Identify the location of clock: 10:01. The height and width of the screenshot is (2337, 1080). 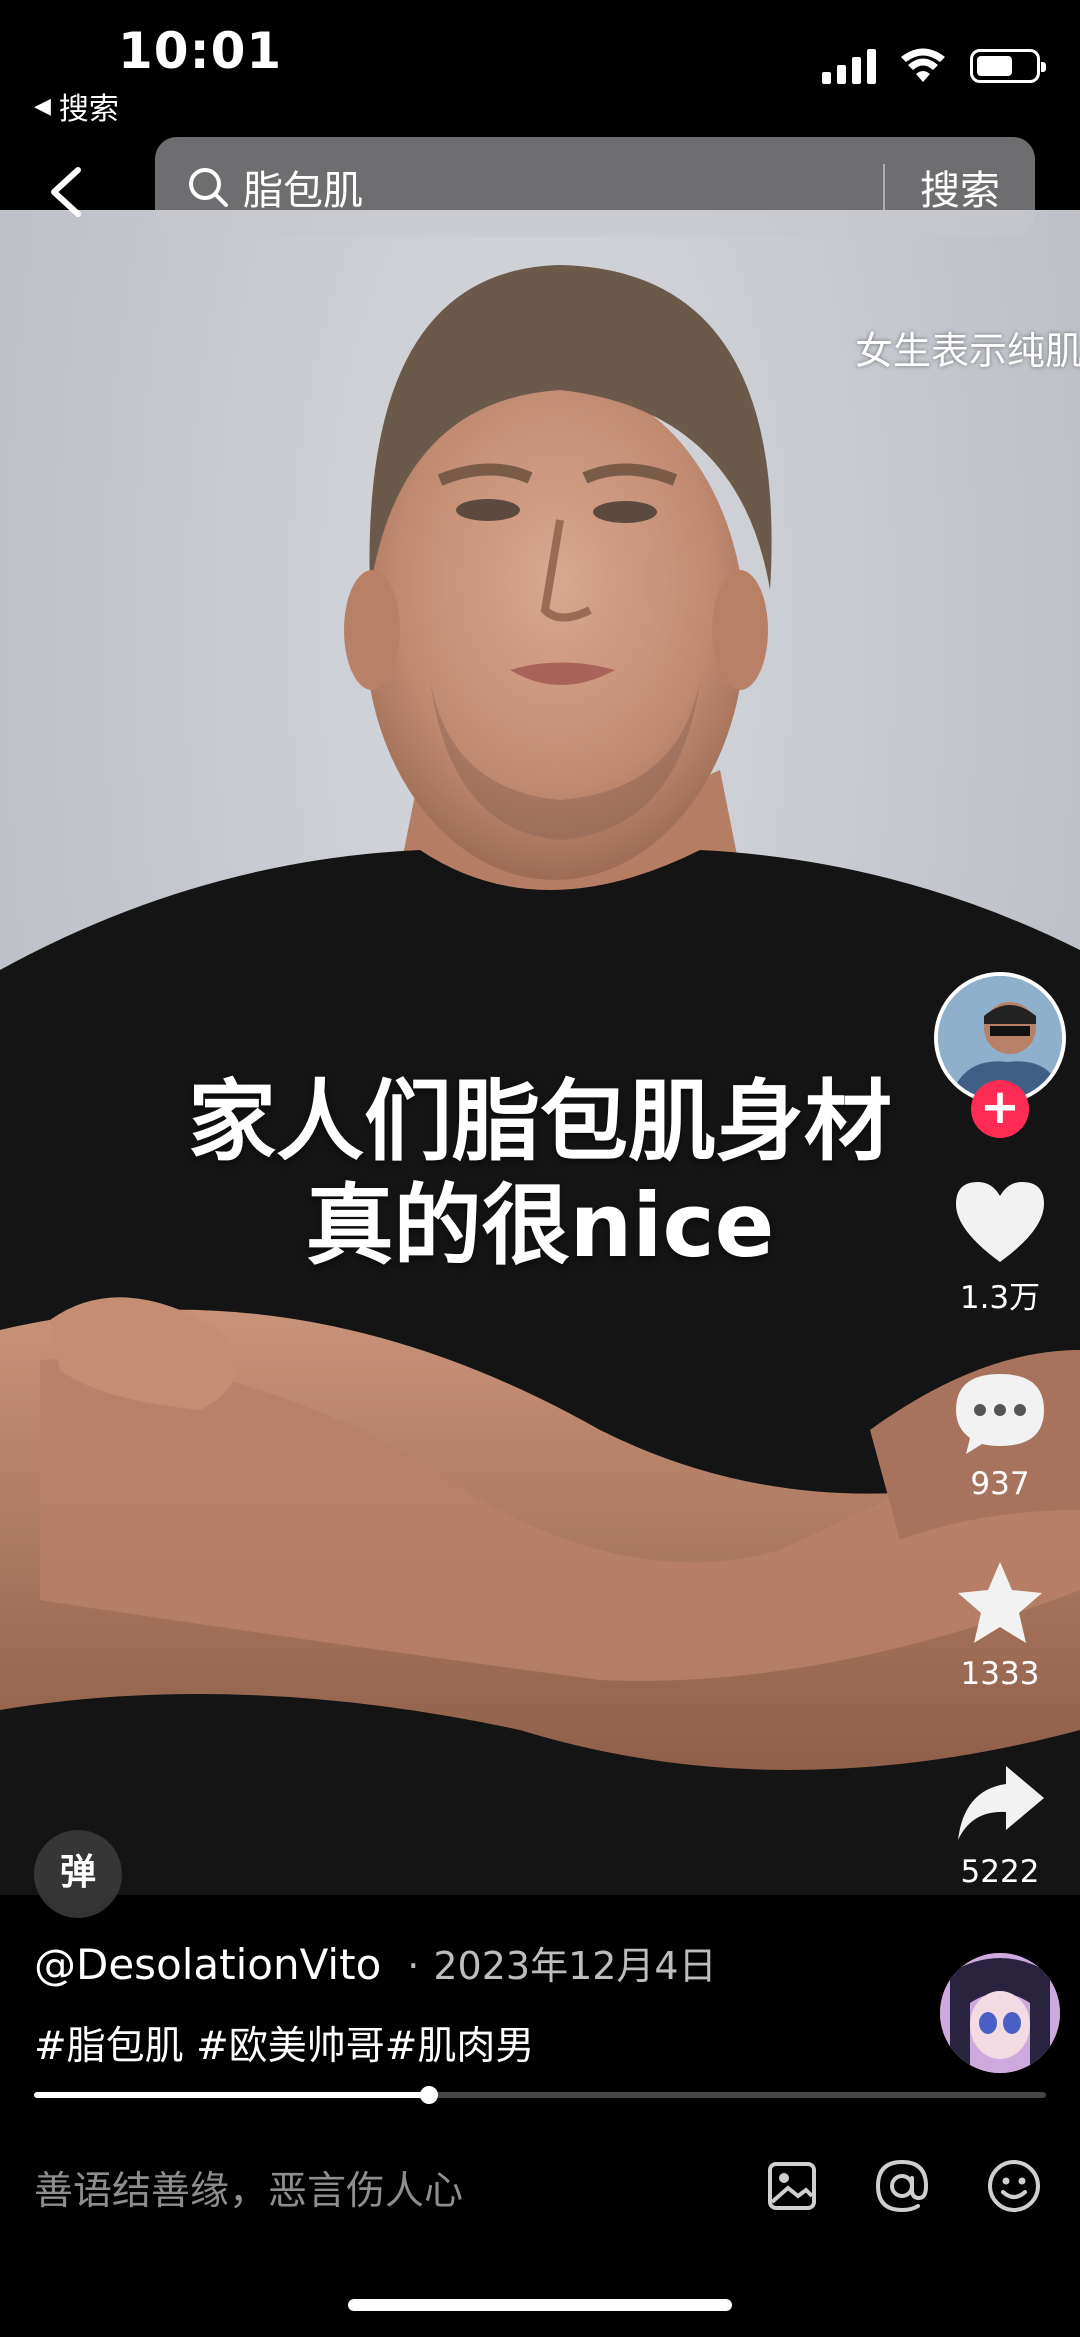
(200, 51).